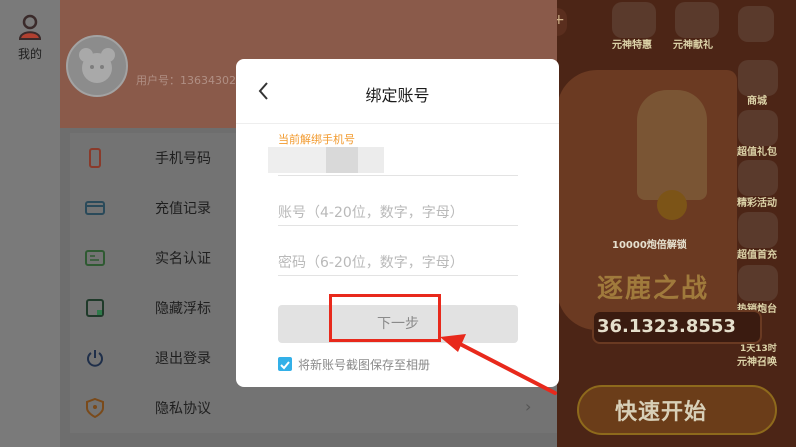 This screenshot has height=447, width=796. Describe the element at coordinates (30, 223) in the screenshot. I see `left-rail: 我的` at that location.